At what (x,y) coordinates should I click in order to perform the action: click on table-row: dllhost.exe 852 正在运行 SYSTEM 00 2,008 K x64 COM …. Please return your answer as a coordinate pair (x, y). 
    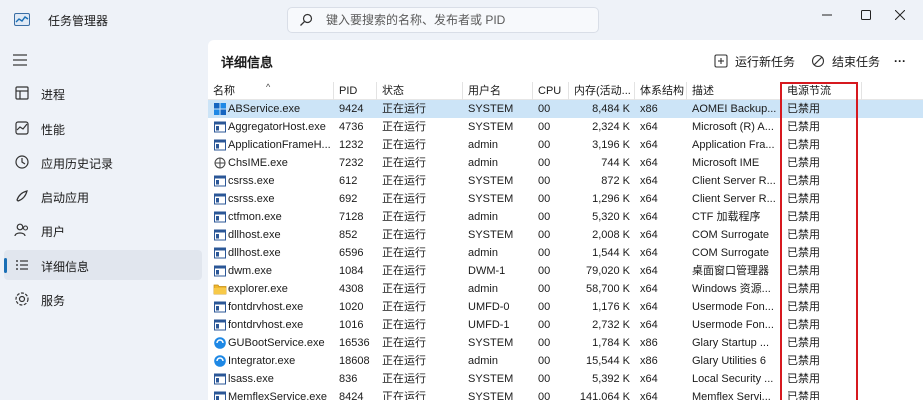
    Looking at the image, I should click on (565, 235).